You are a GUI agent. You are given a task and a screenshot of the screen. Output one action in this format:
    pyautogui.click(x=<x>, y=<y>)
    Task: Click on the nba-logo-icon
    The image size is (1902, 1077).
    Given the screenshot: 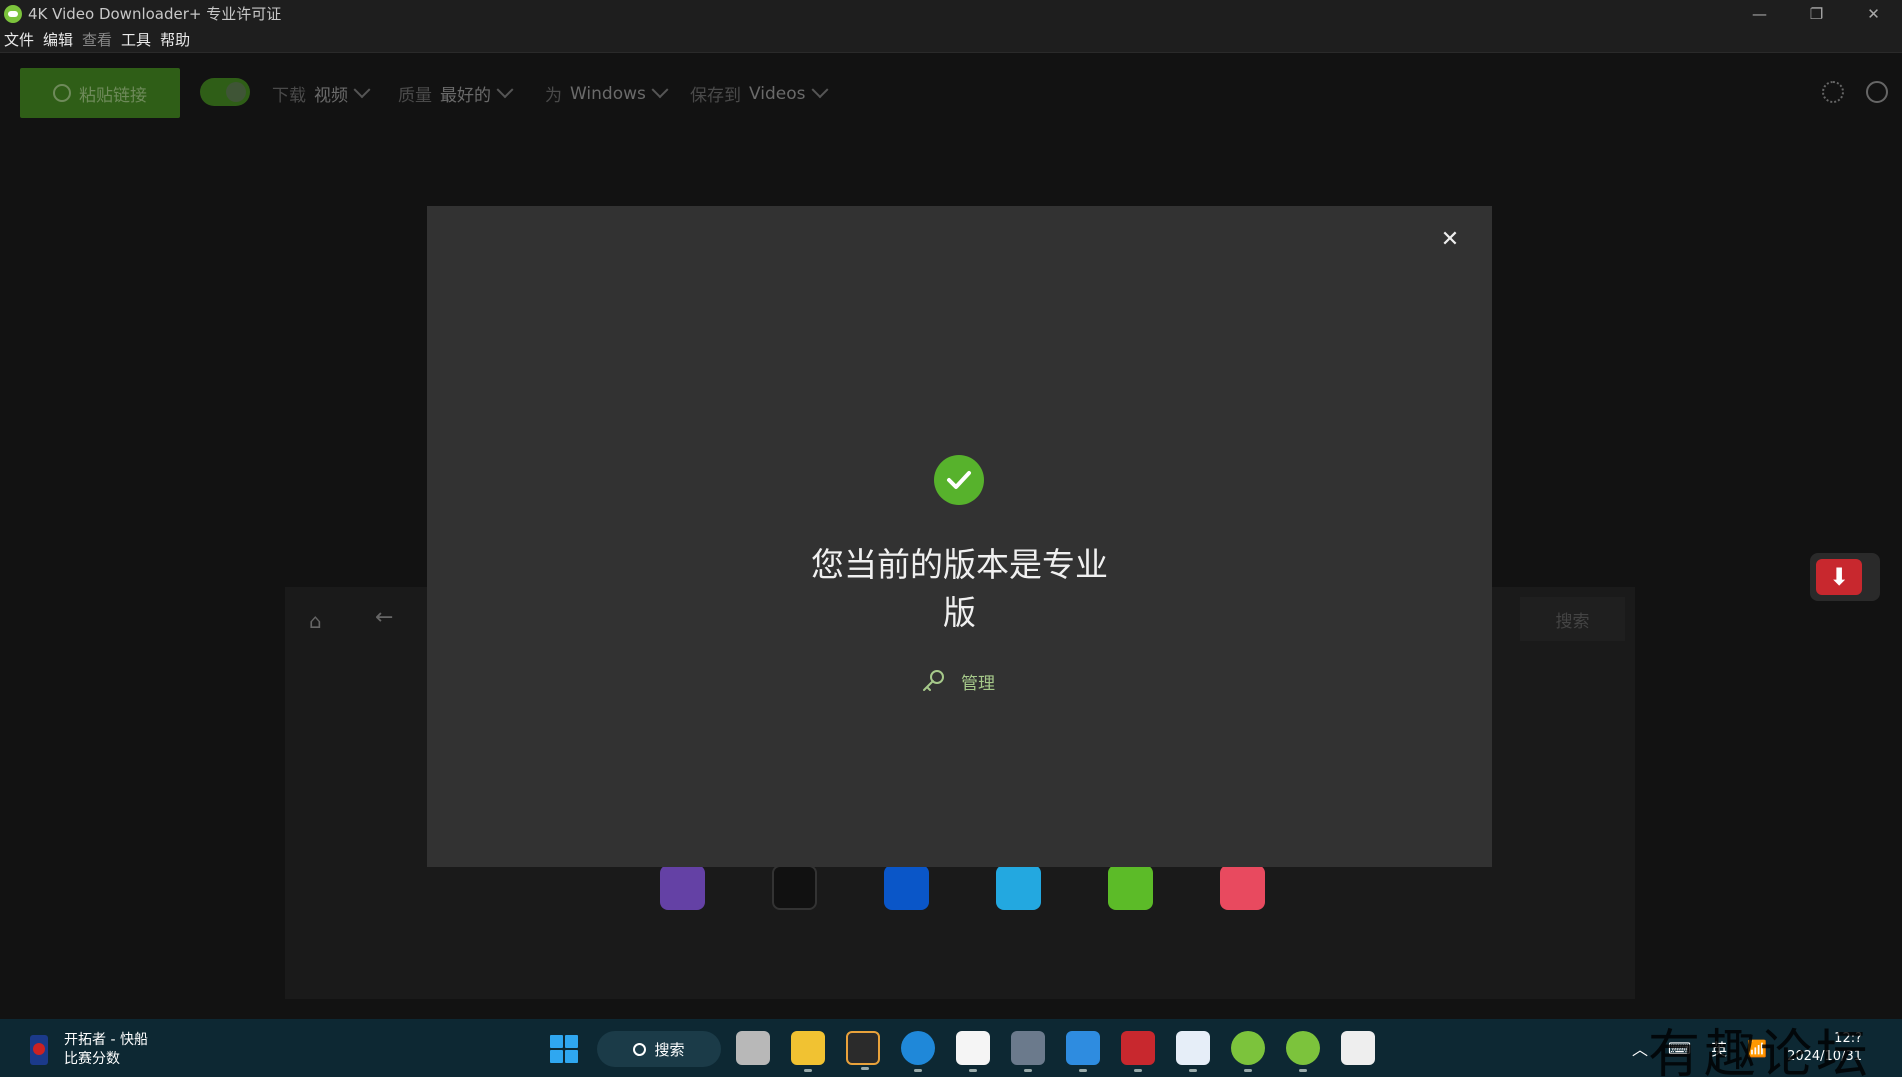 What is the action you would take?
    pyautogui.click(x=39, y=1050)
    